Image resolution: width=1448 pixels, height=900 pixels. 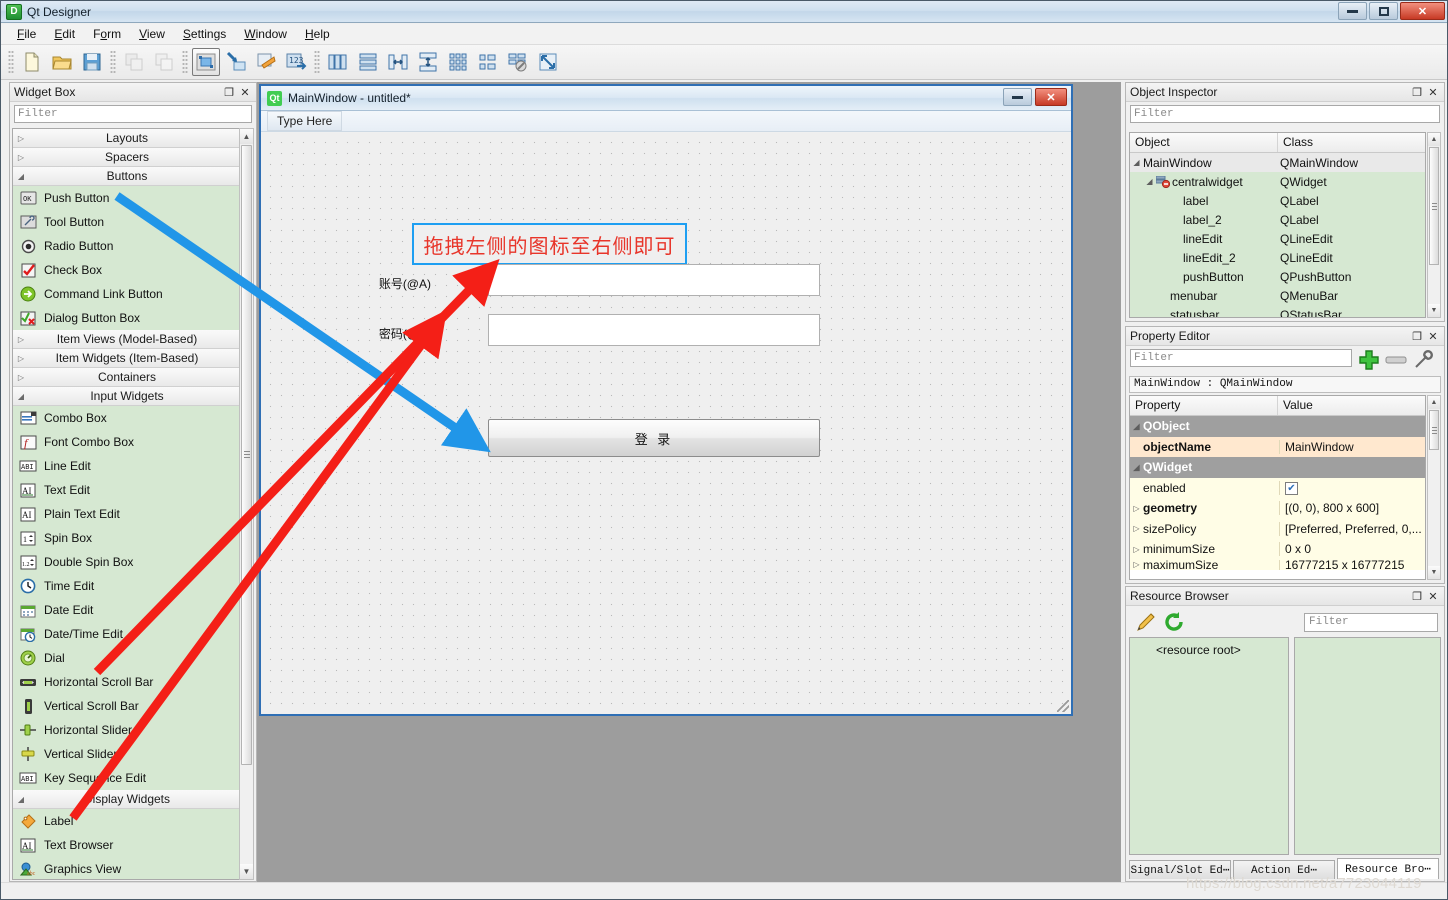 I want to click on password-input, so click(x=654, y=330).